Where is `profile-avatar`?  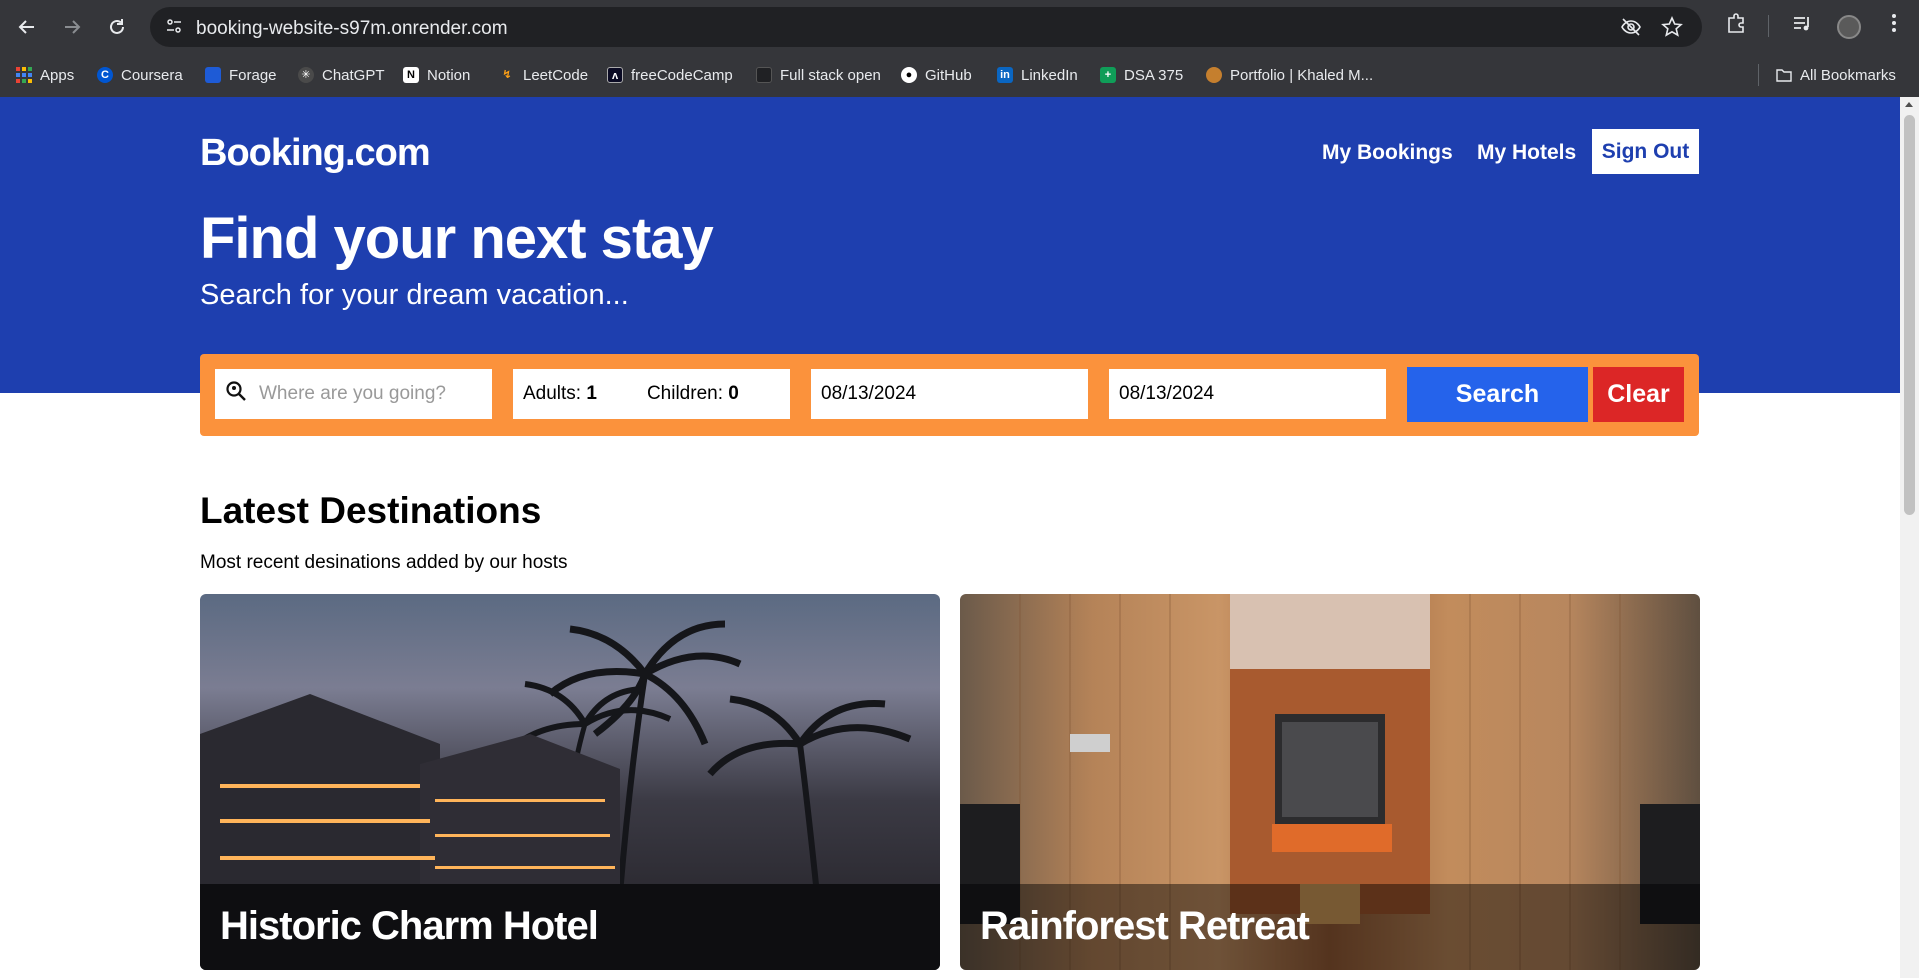
profile-avatar is located at coordinates (1849, 27).